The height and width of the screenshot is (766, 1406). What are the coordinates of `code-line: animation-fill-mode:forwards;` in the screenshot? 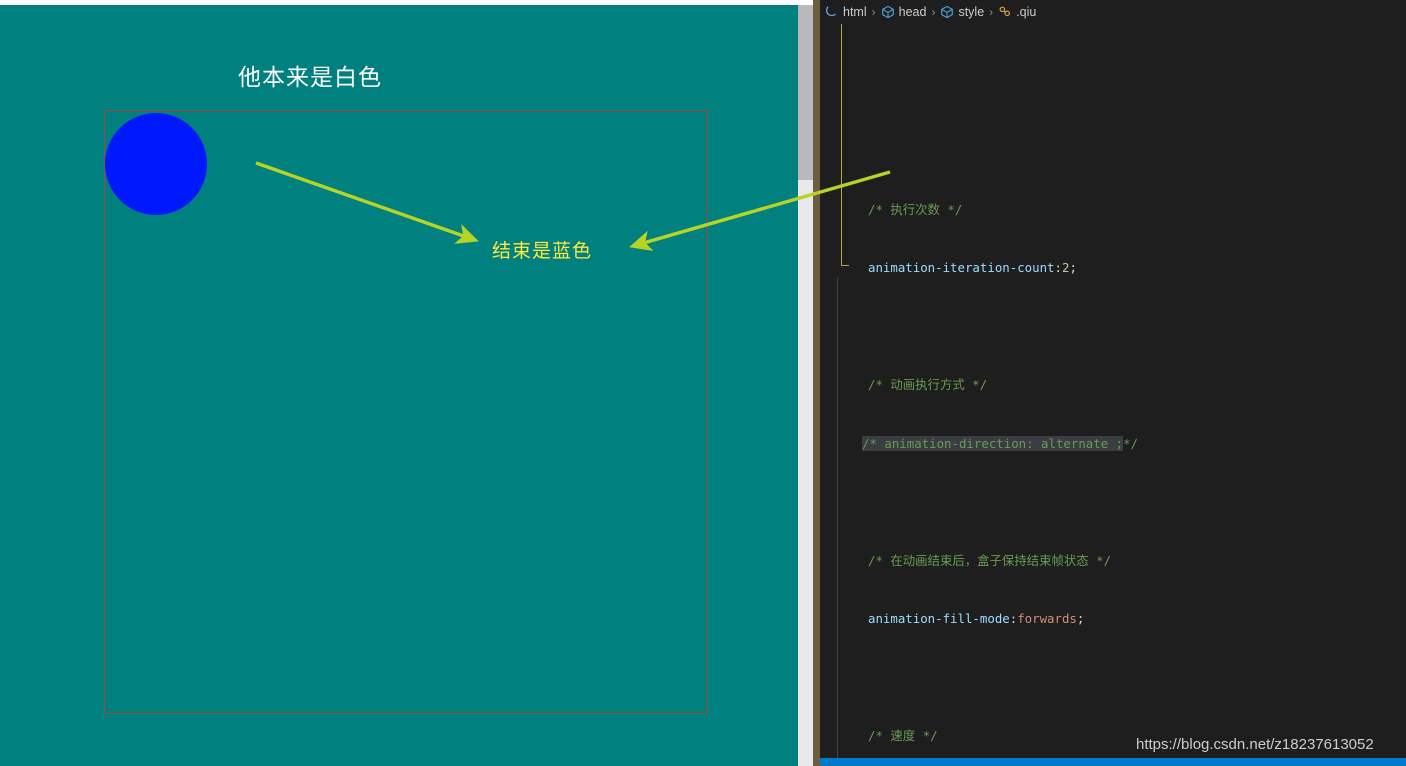 It's located at (1113, 619).